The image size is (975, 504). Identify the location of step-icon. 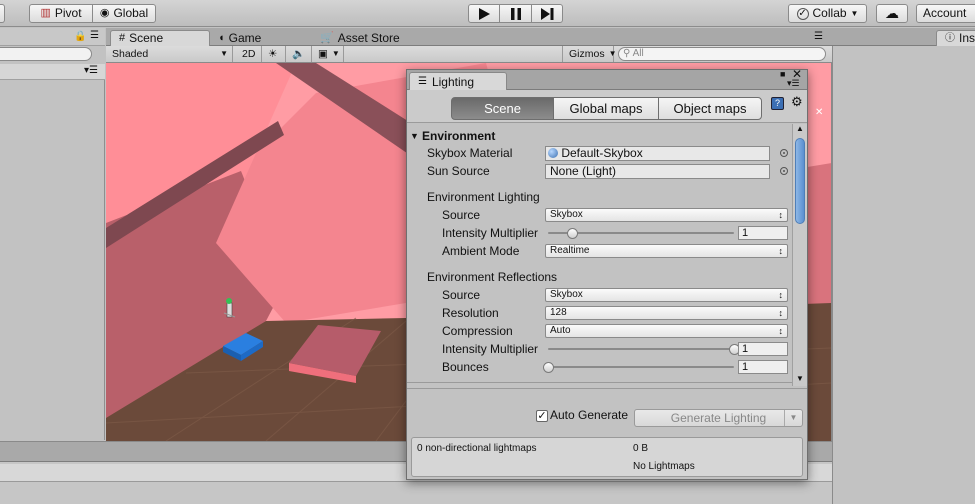
(546, 13).